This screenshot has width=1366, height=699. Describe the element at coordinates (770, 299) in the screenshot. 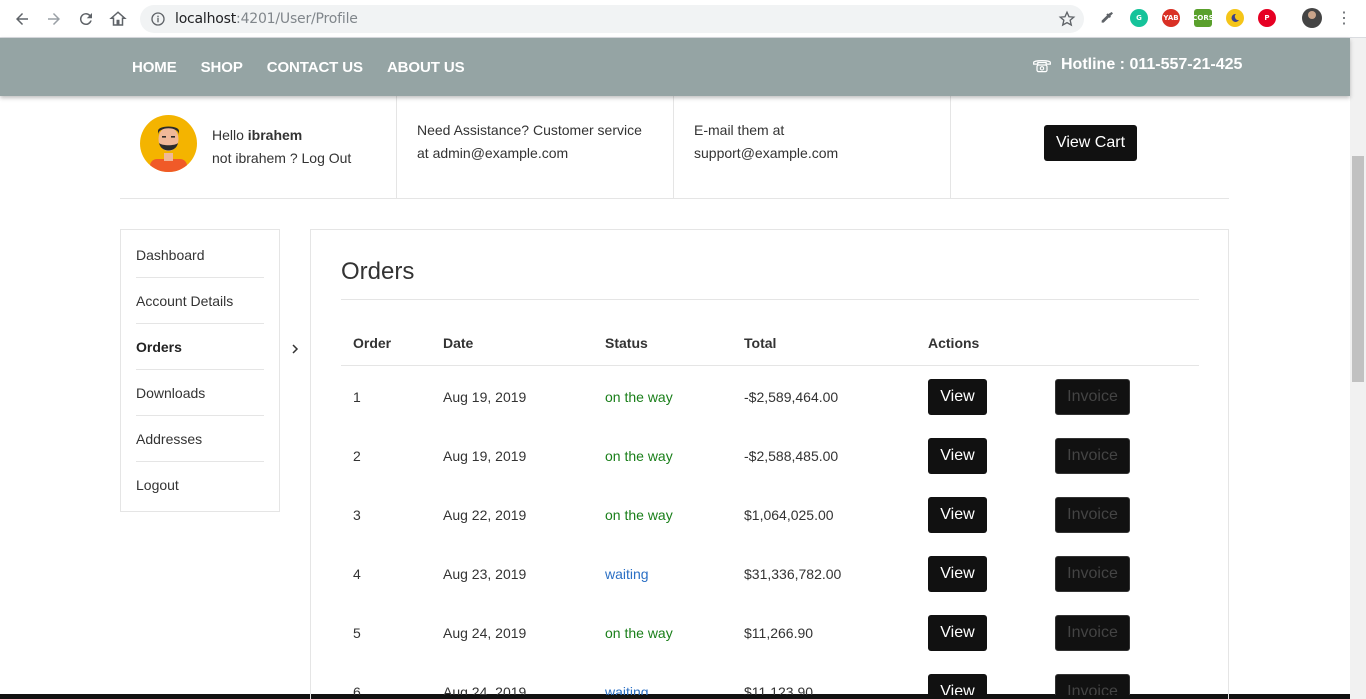

I see `title-divider` at that location.